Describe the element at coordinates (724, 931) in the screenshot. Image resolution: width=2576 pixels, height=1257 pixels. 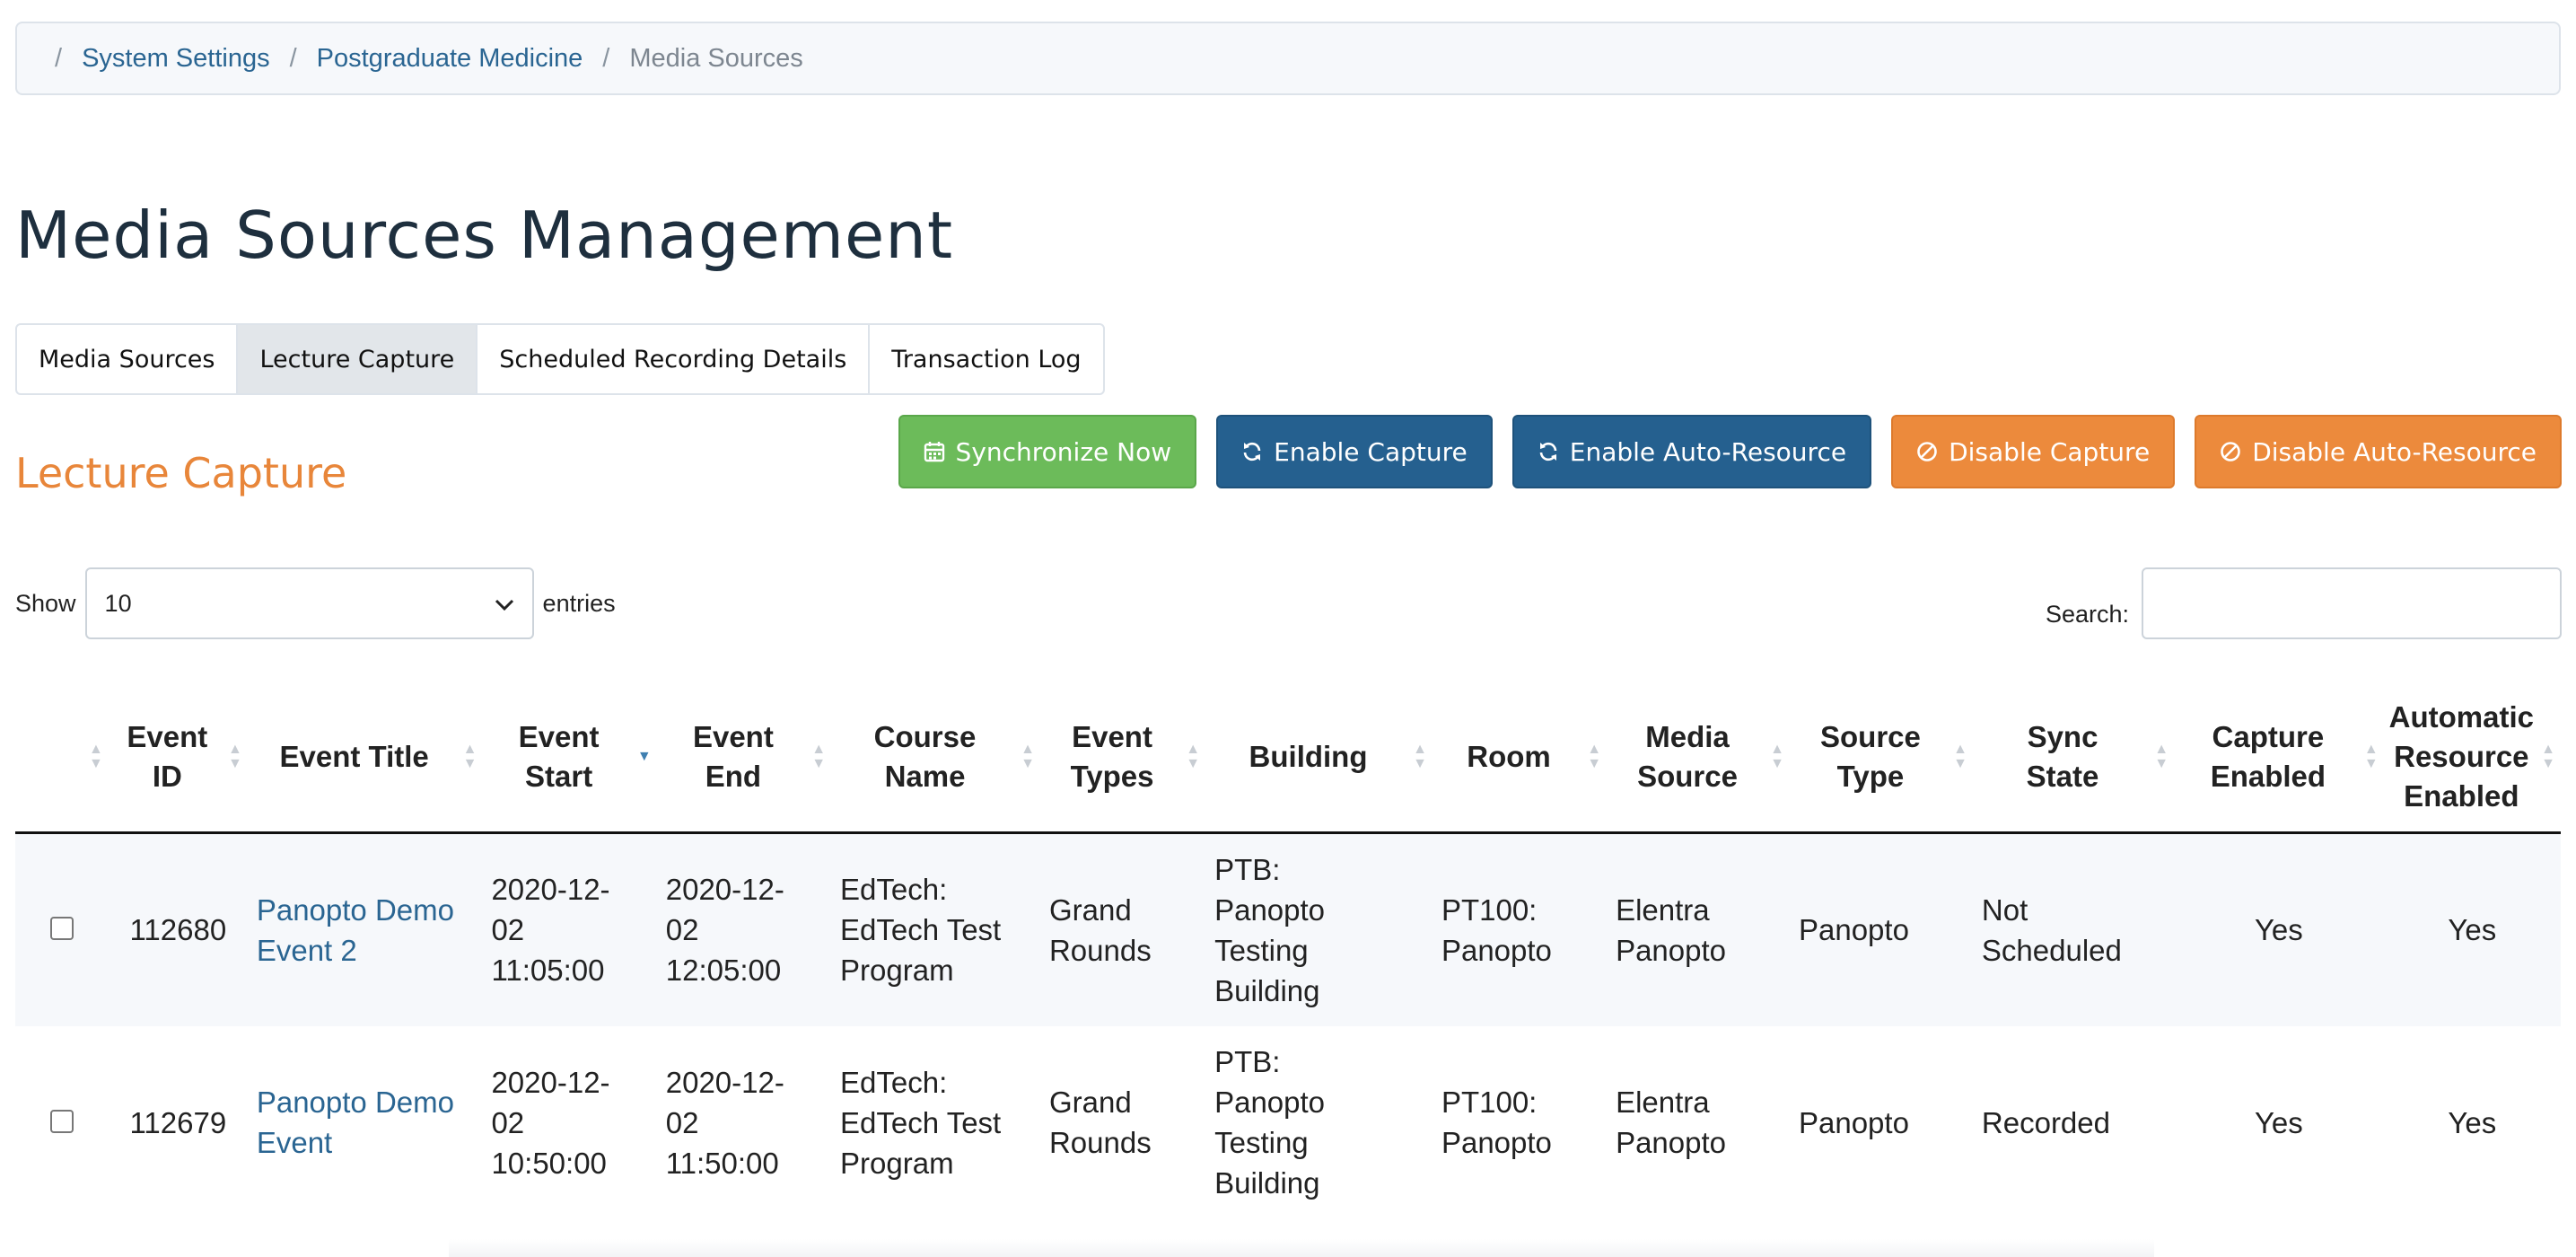
I see `event-end-cell: 2020-12- 02 12:05:00` at that location.